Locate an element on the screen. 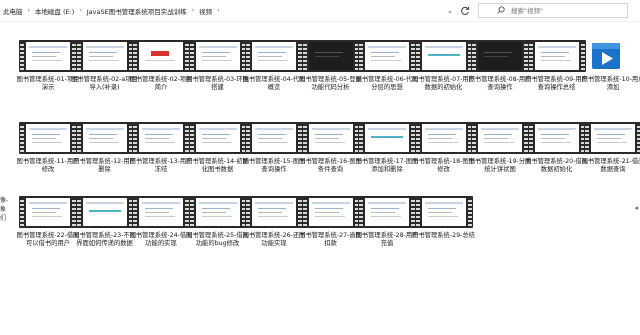 This screenshot has height=335, width=640. file-item: 图书管理系统-10-用户添加 is located at coordinates (609, 75).